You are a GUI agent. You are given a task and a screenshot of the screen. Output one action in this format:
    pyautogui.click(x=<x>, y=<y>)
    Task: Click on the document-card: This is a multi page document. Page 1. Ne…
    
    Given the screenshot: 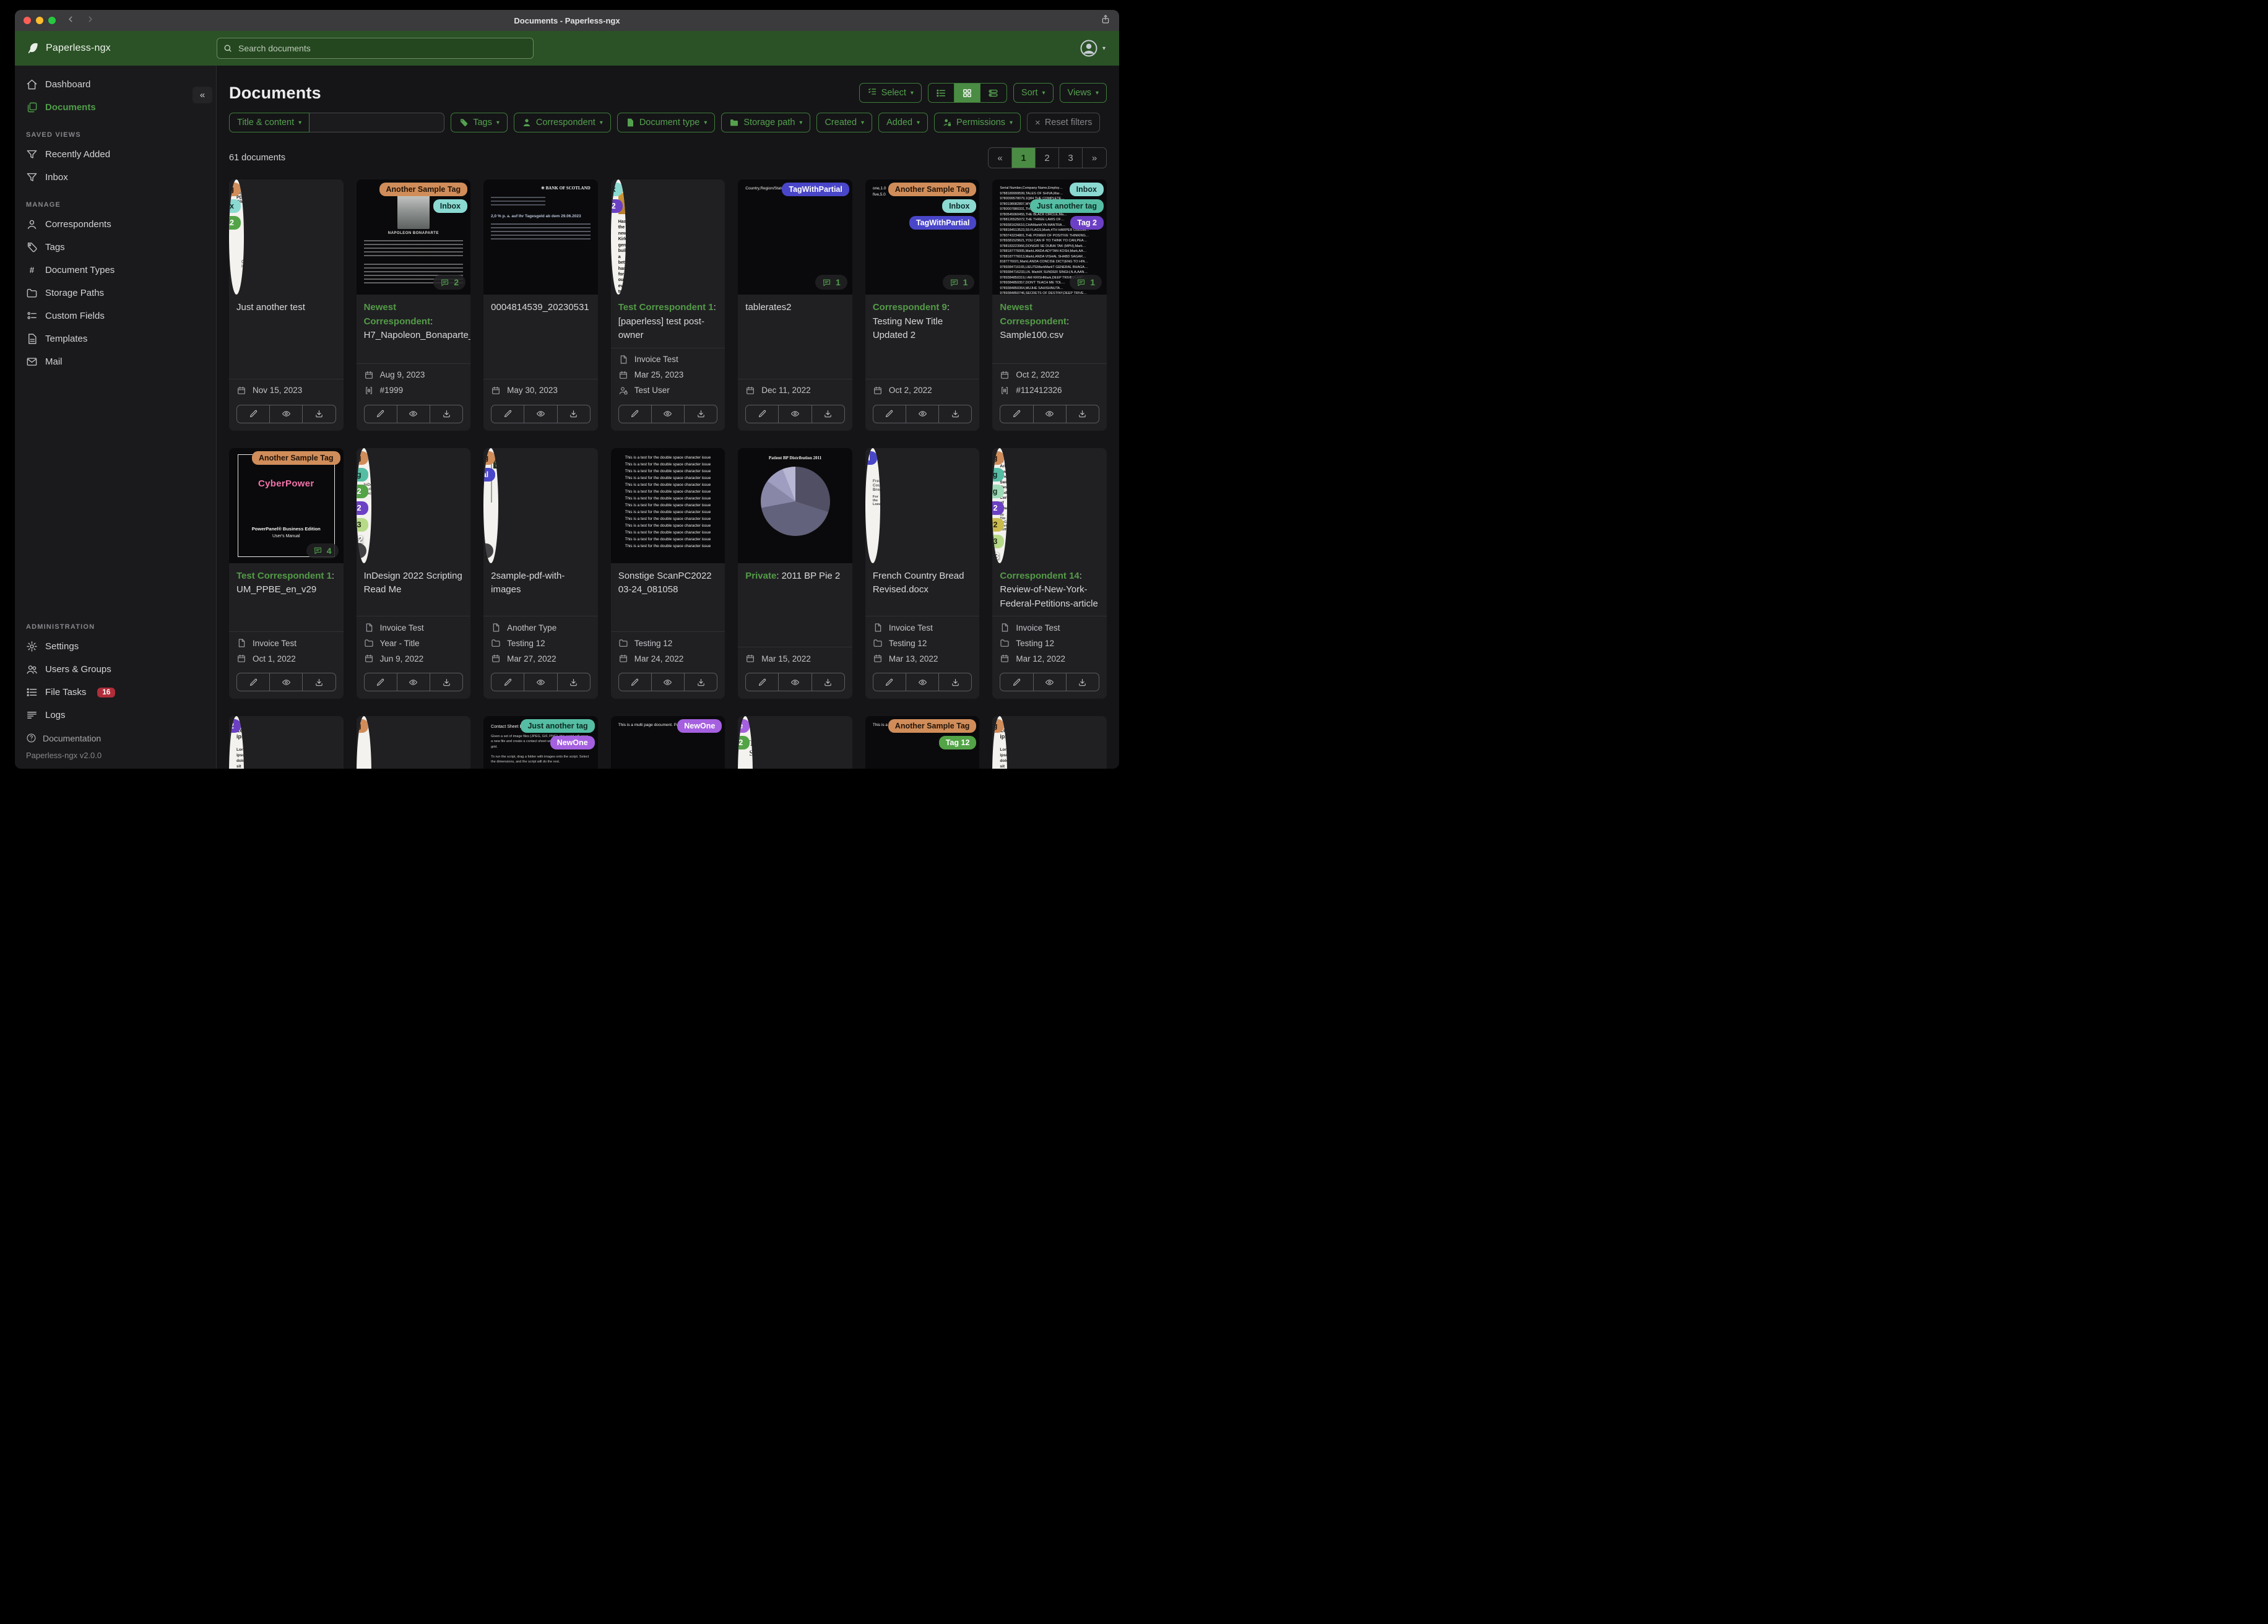 What is the action you would take?
    pyautogui.click(x=667, y=742)
    